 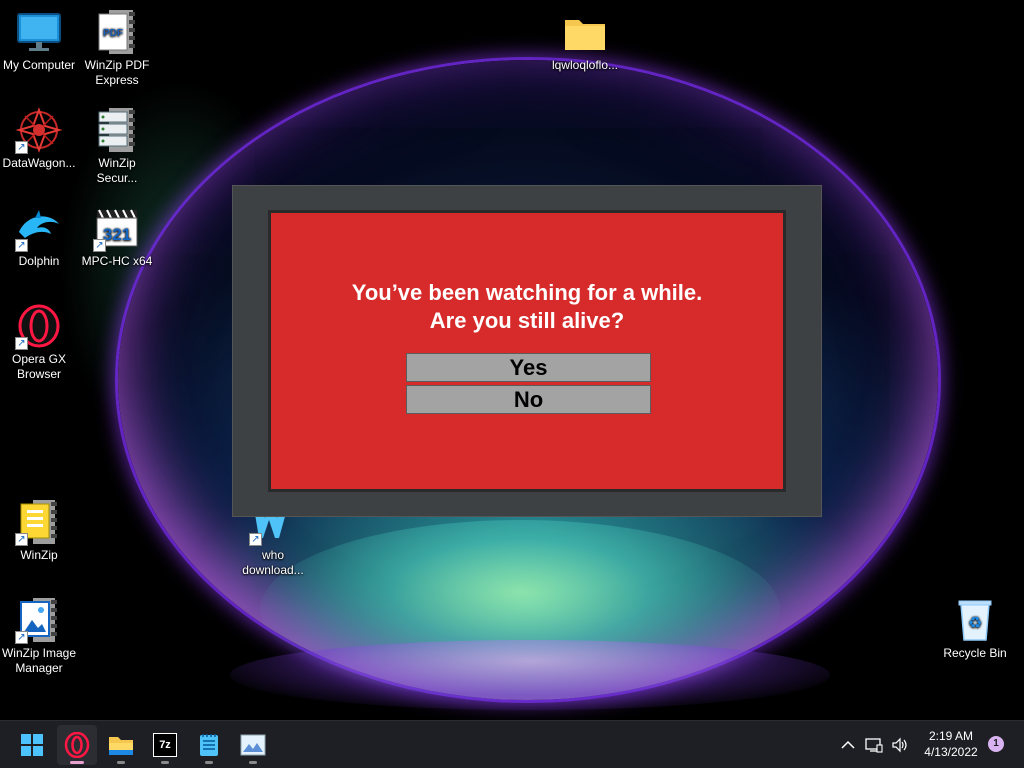 I want to click on dolphin-icon: ↗, so click(x=39, y=228).